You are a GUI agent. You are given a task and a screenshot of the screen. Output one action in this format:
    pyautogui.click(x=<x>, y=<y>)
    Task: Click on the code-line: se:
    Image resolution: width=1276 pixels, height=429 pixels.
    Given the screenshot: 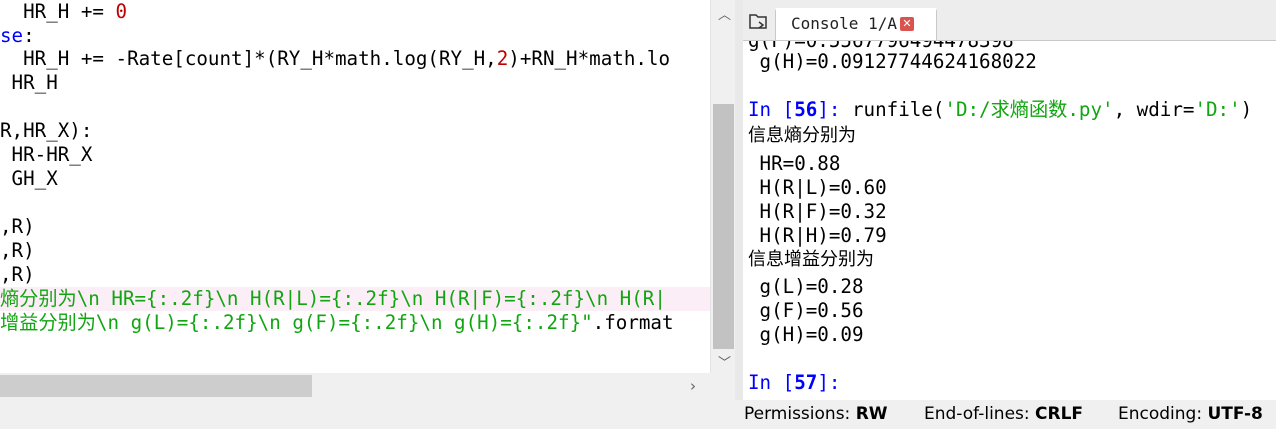 What is the action you would take?
    pyautogui.click(x=17, y=36)
    